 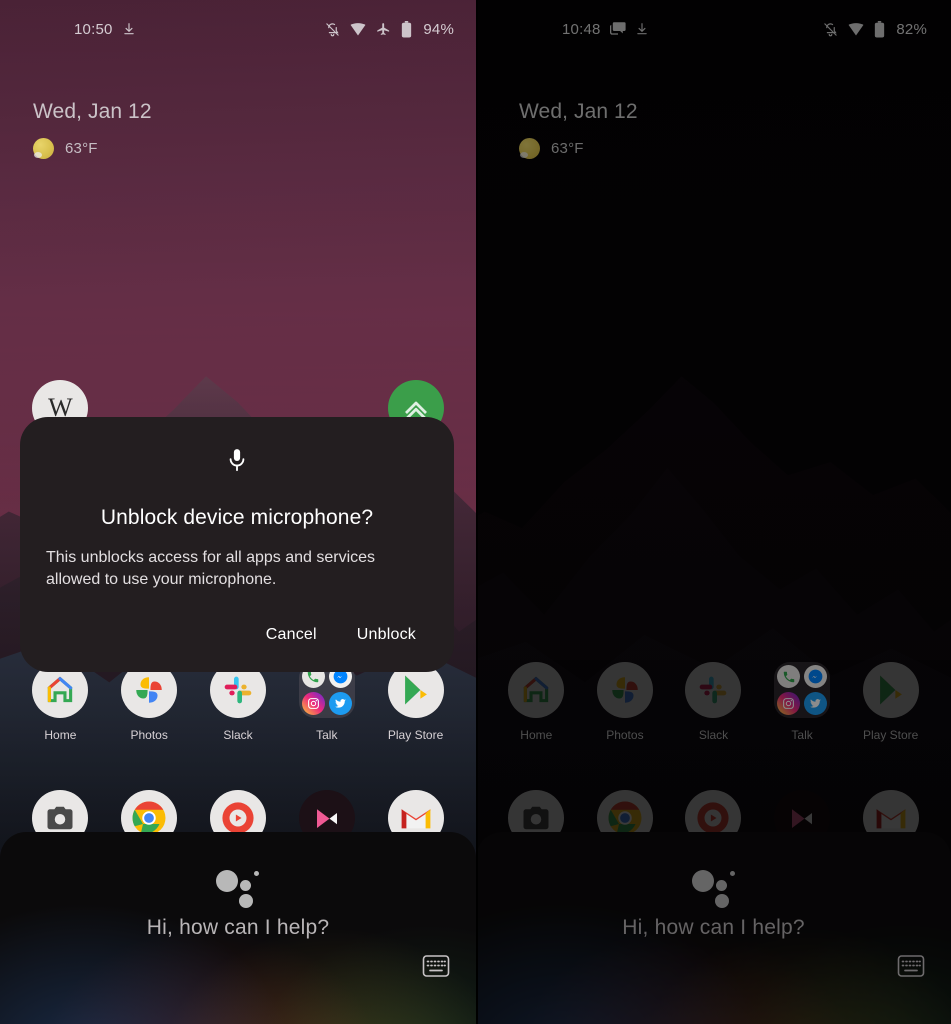 What do you see at coordinates (713, 690) in the screenshot?
I see `slack-icon` at bounding box center [713, 690].